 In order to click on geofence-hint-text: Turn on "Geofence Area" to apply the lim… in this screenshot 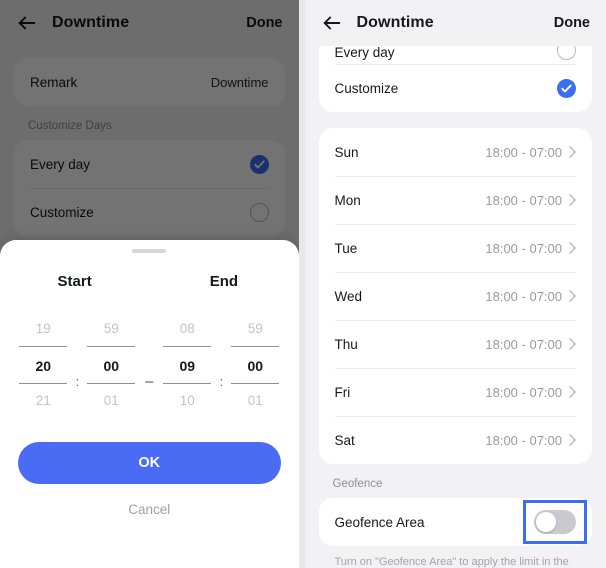, I will do `click(451, 562)`.